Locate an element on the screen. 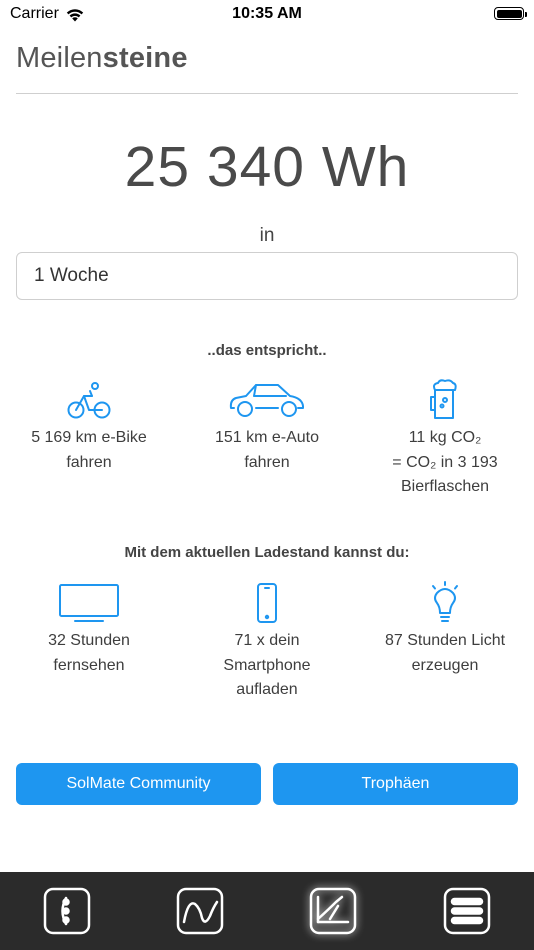 The image size is (534, 950). tab-device-status is located at coordinates (67, 911).